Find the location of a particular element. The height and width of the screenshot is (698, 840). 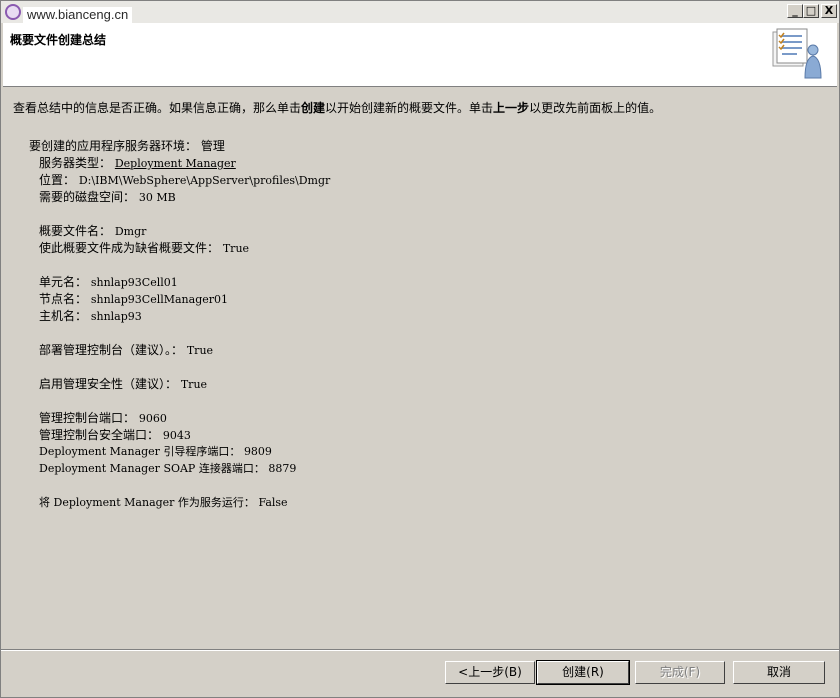

console-port-row: 管理控制台端口： 9060 is located at coordinates (103, 418).